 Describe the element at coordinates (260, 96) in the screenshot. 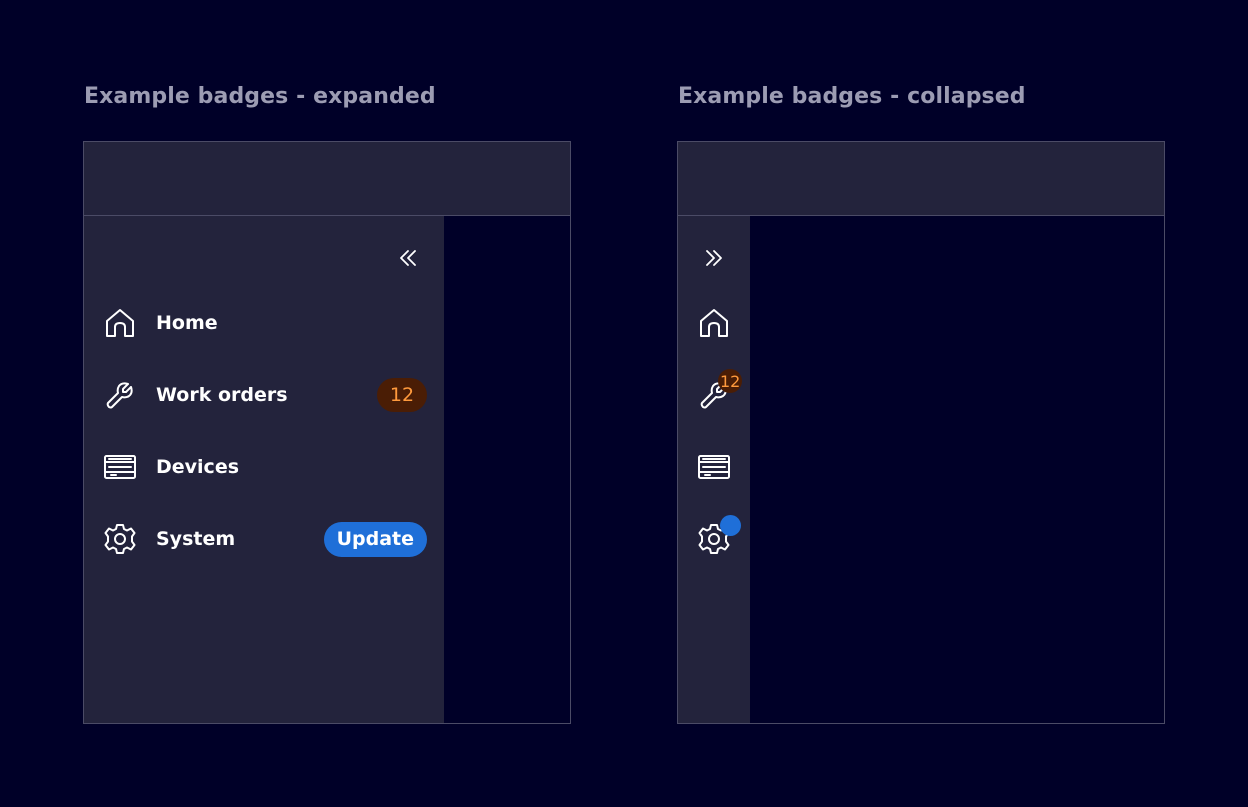

I see `expanded-section-title: Example badges - expanded` at that location.